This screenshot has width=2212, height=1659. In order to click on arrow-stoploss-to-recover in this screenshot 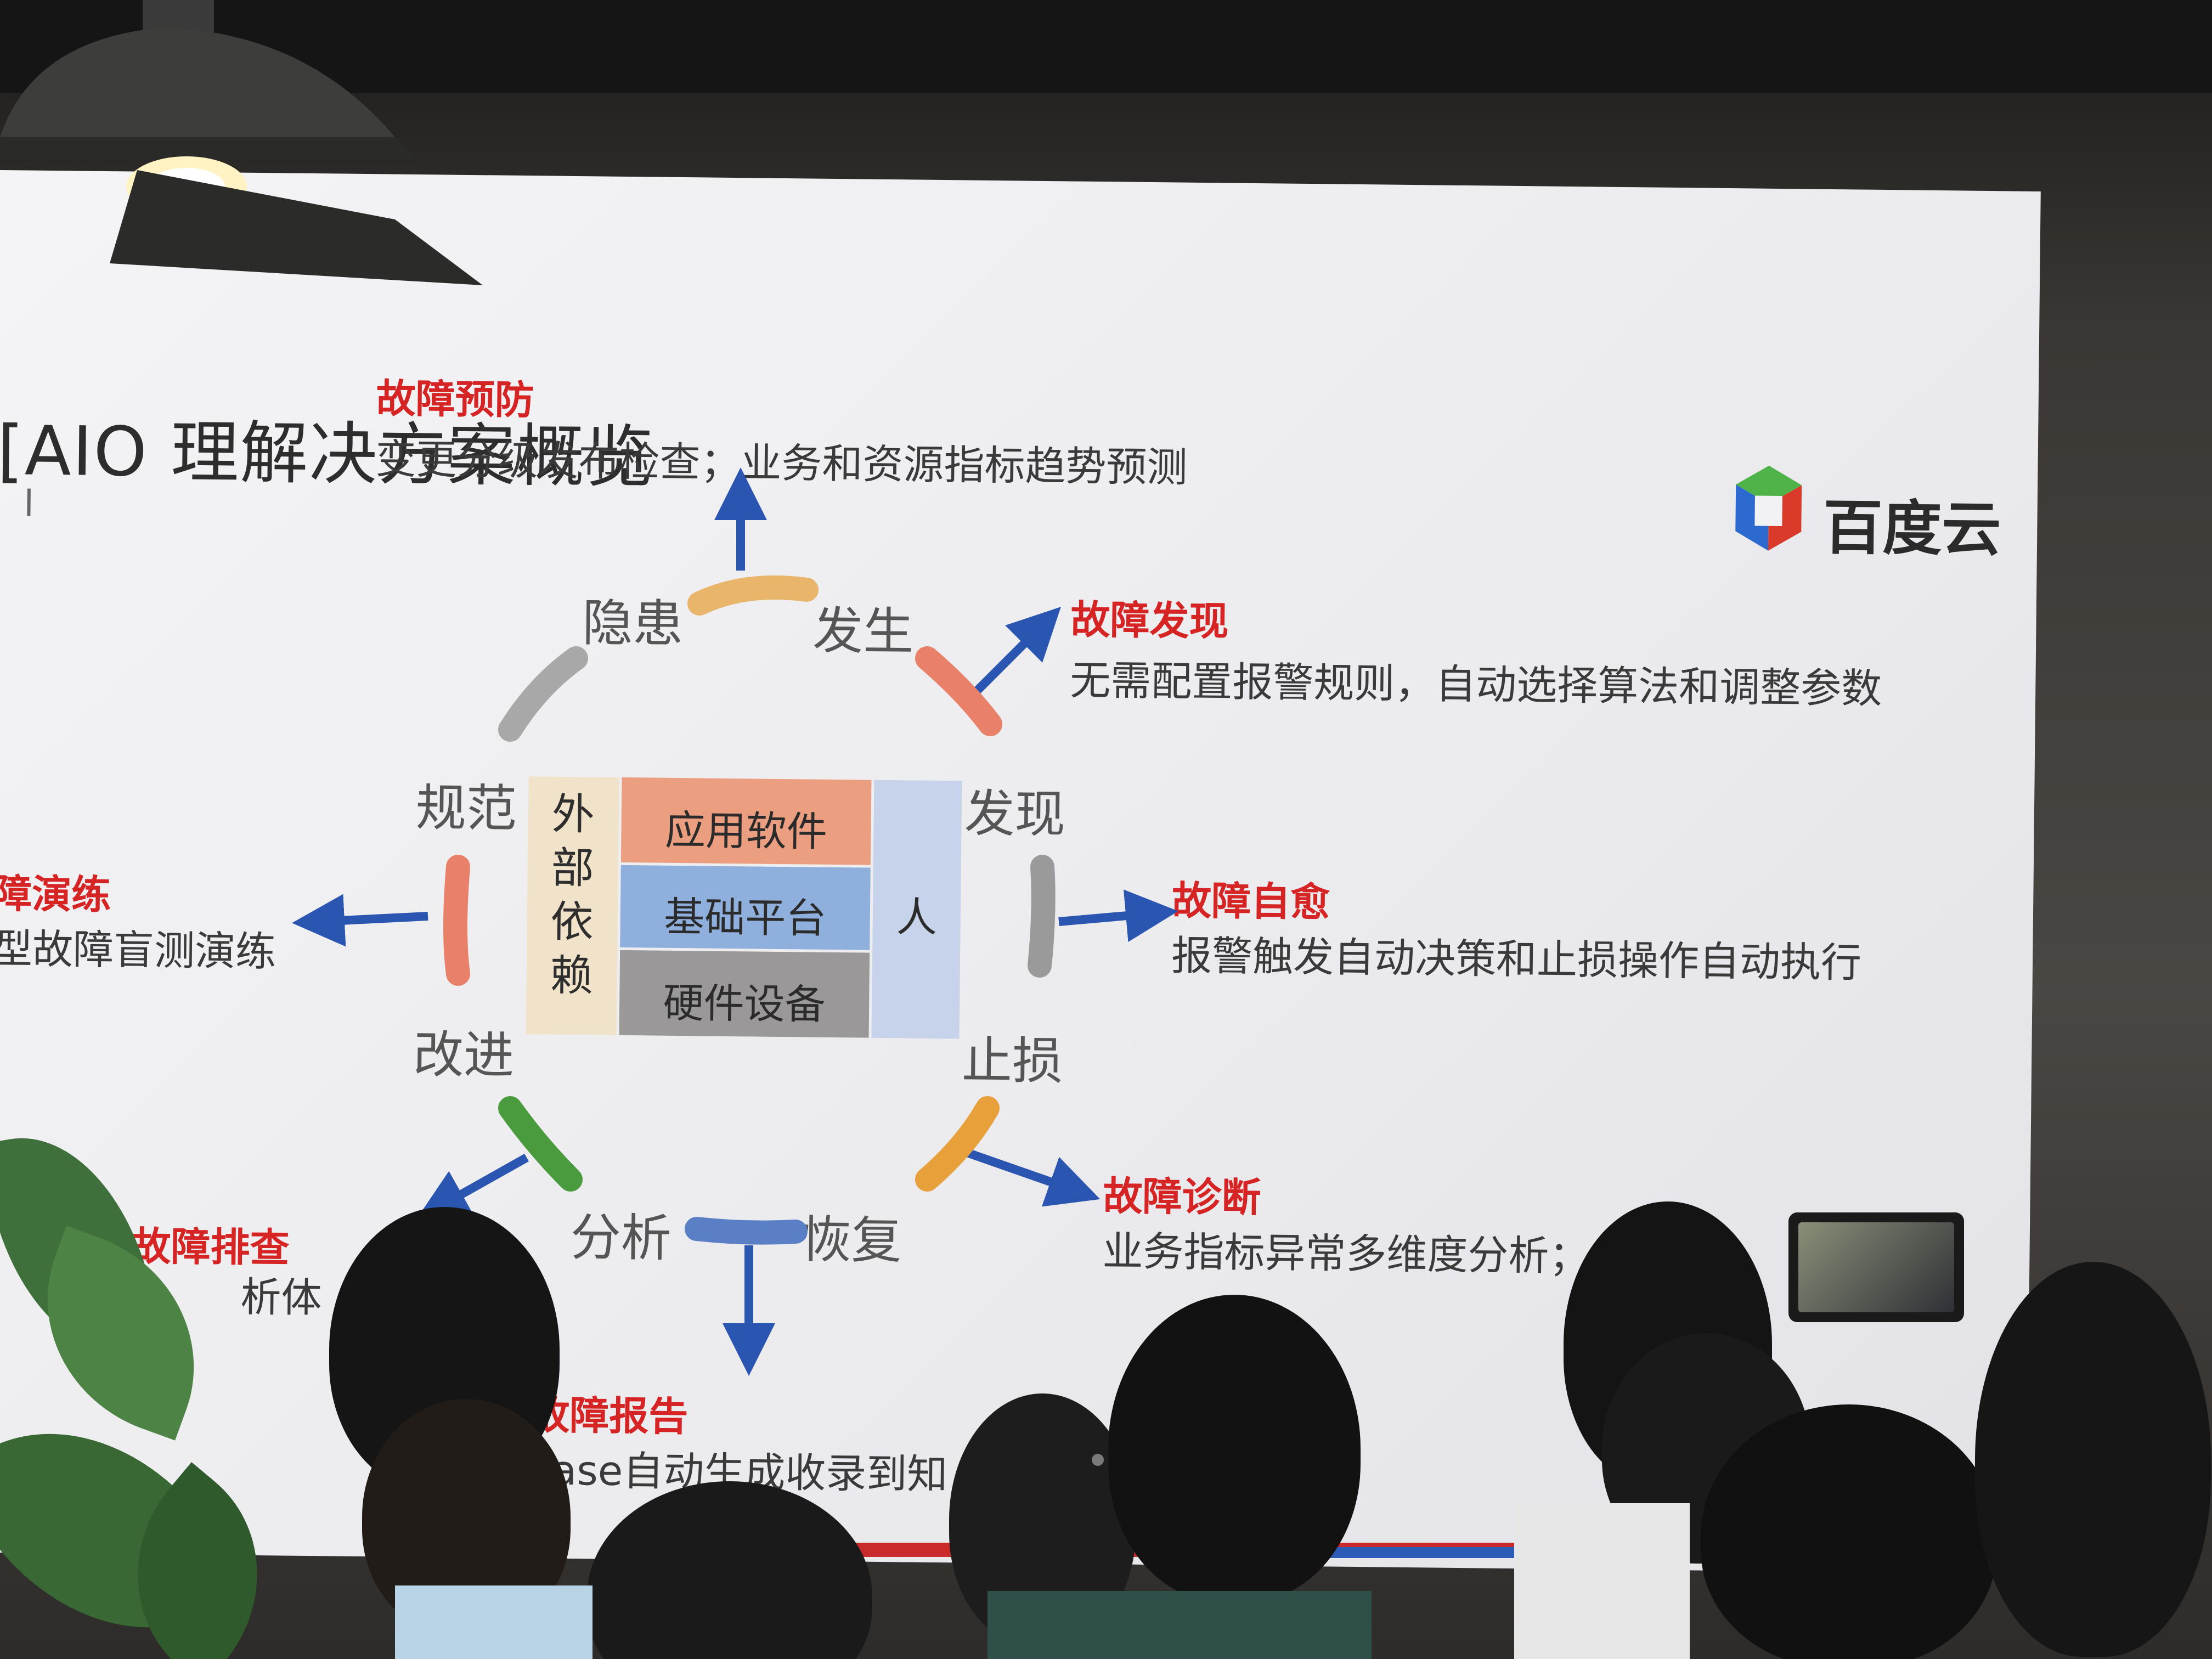, I will do `click(957, 1144)`.